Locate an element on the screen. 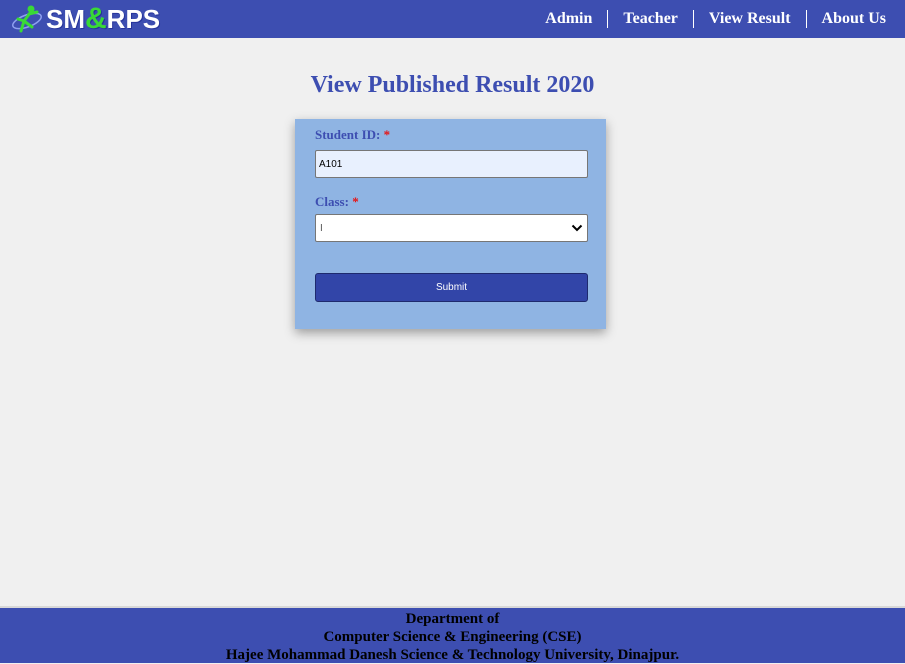 The image size is (905, 664). logo-figure-icon is located at coordinates (27, 19).